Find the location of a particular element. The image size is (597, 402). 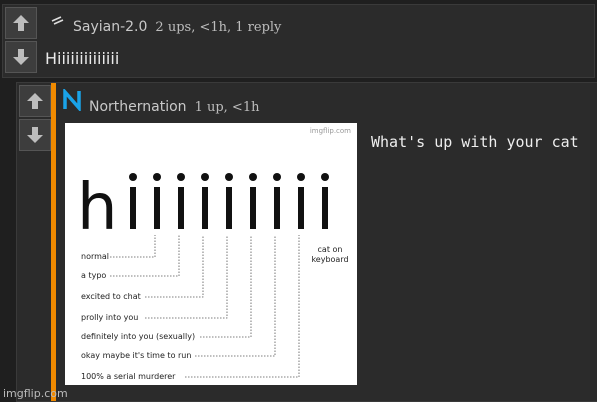

username-link: Sayian-2.0 is located at coordinates (110, 27).